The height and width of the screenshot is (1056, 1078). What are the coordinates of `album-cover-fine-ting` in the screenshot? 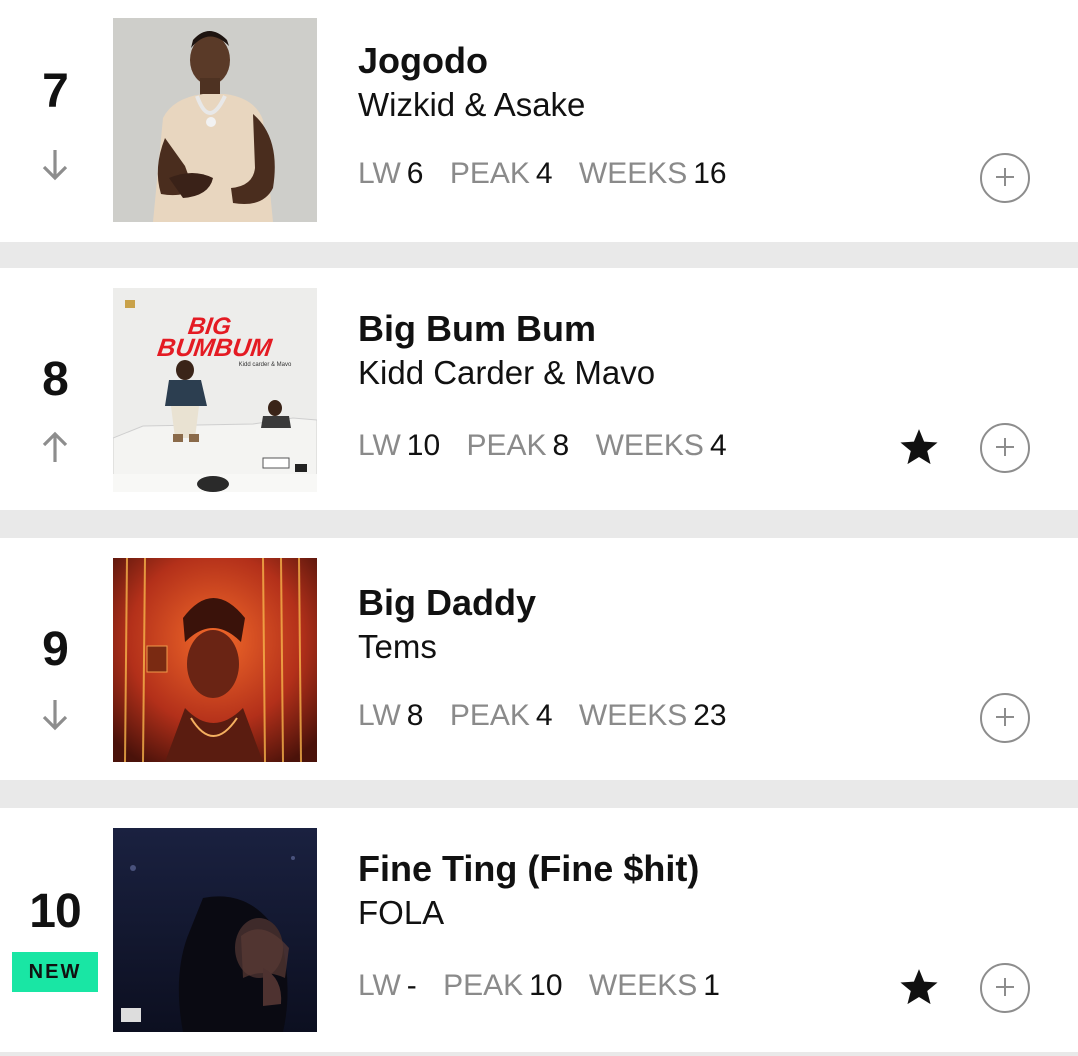 It's located at (215, 930).